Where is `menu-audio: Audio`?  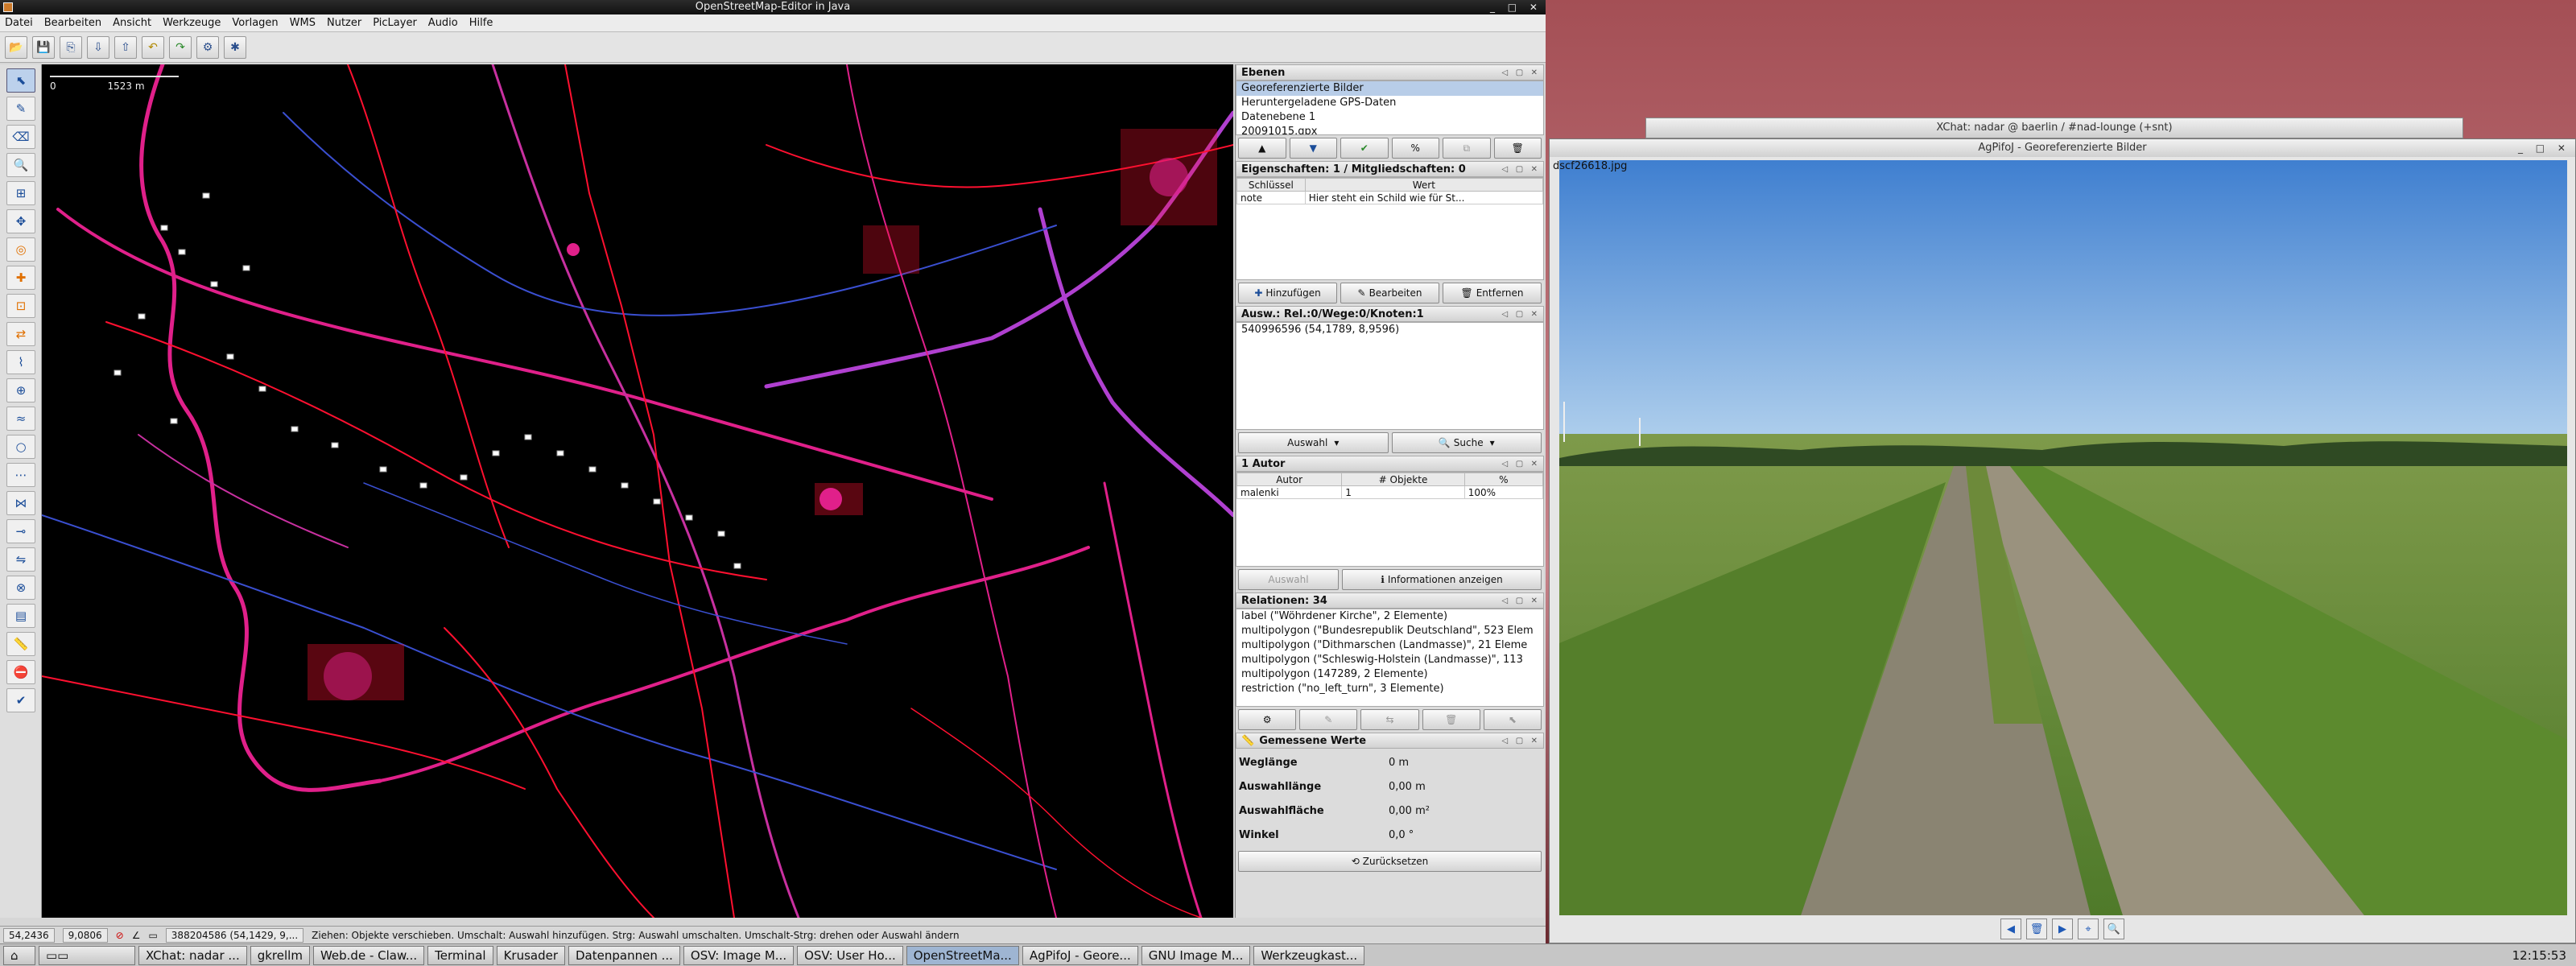
menu-audio: Audio is located at coordinates (443, 23).